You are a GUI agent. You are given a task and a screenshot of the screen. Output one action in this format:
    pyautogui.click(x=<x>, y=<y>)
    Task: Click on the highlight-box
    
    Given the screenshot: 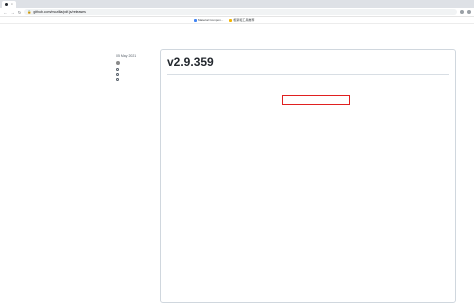 What is the action you would take?
    pyautogui.click(x=316, y=100)
    